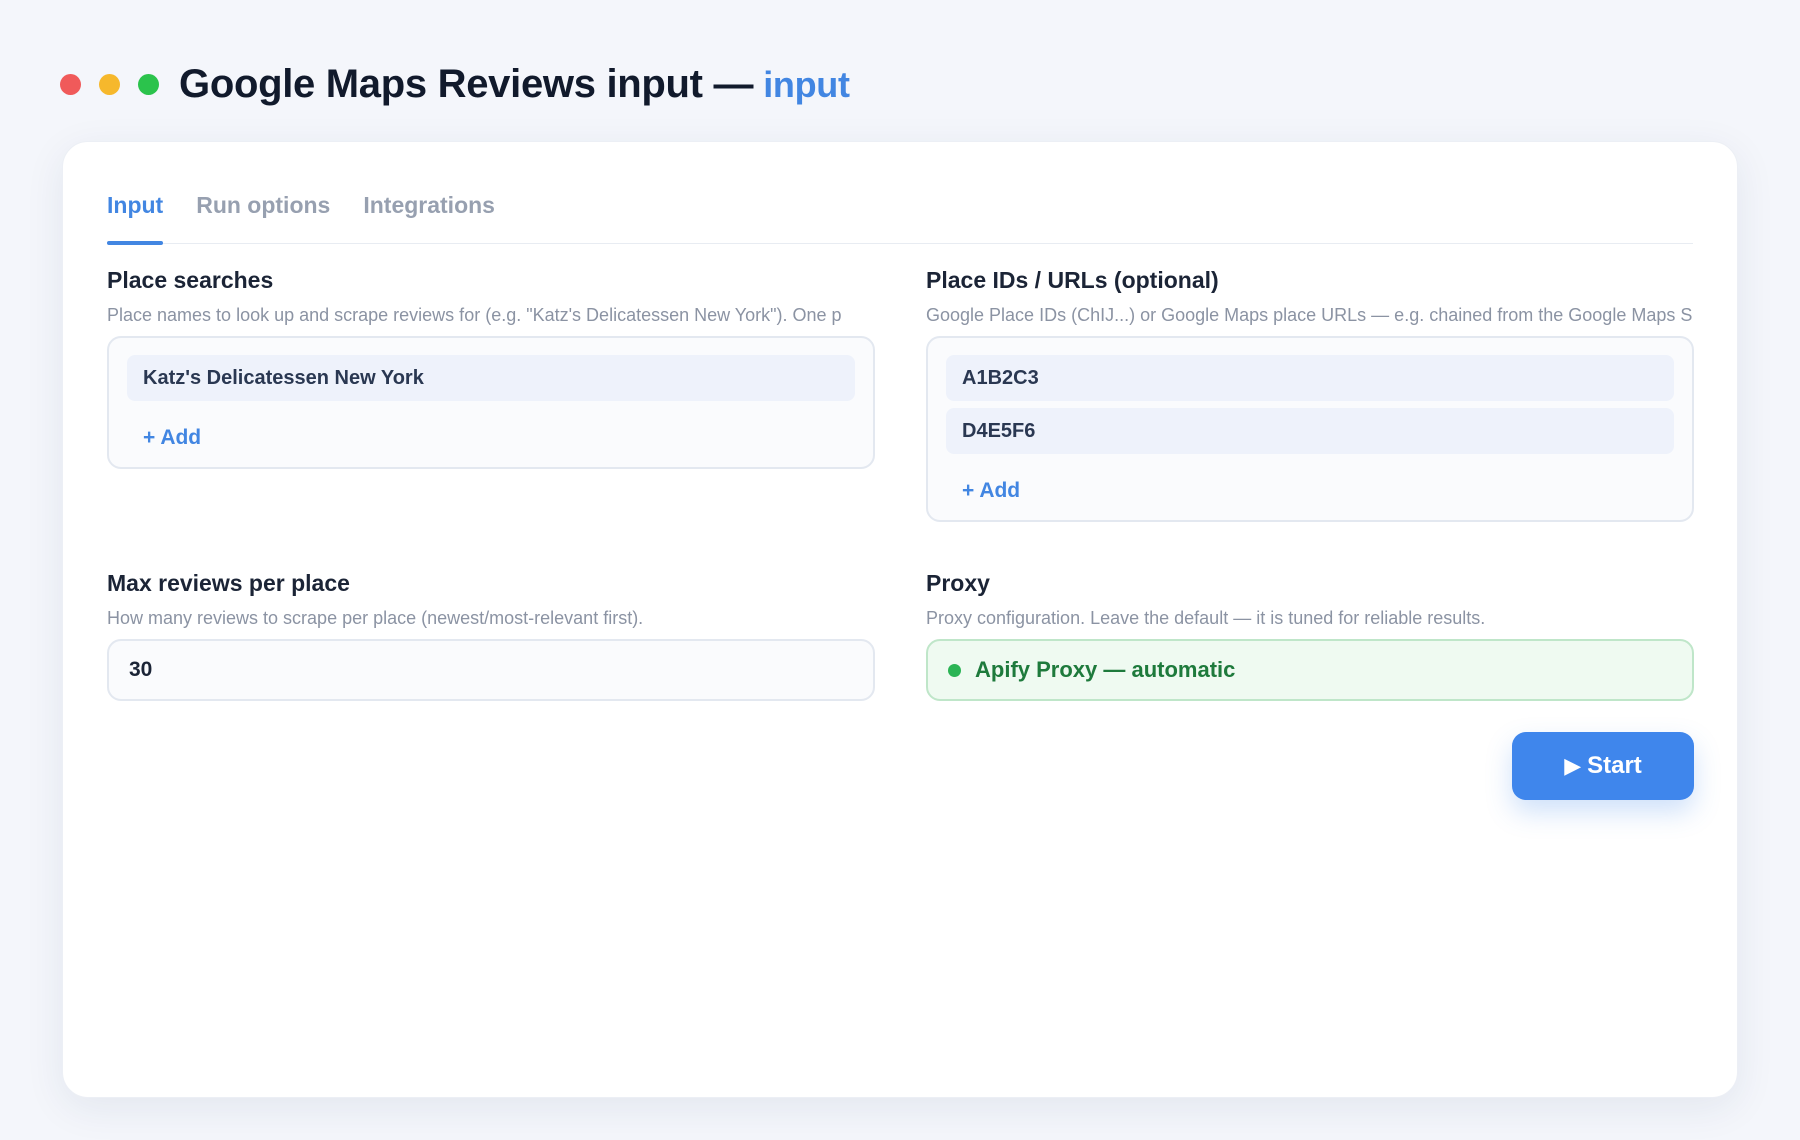  What do you see at coordinates (1310, 378) in the screenshot?
I see `place-id-item: A1B2C3` at bounding box center [1310, 378].